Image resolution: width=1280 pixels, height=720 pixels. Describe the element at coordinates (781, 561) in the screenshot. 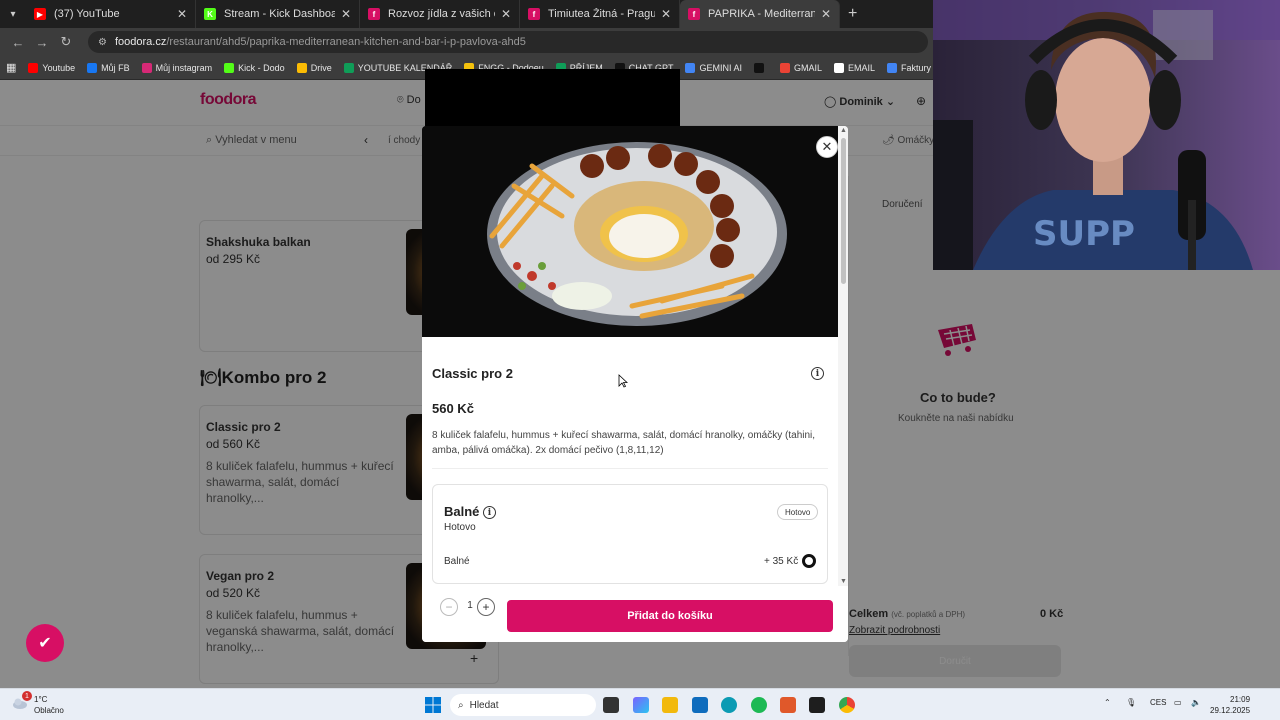

I see `option-price: + 35 Kč` at that location.